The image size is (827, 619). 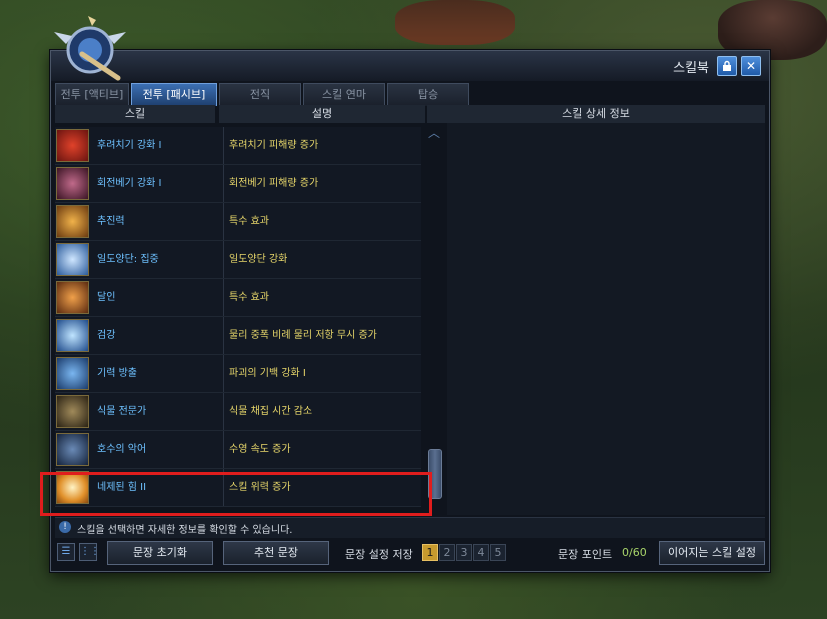 What do you see at coordinates (691, 68) in the screenshot?
I see `window-title: 스킬북` at bounding box center [691, 68].